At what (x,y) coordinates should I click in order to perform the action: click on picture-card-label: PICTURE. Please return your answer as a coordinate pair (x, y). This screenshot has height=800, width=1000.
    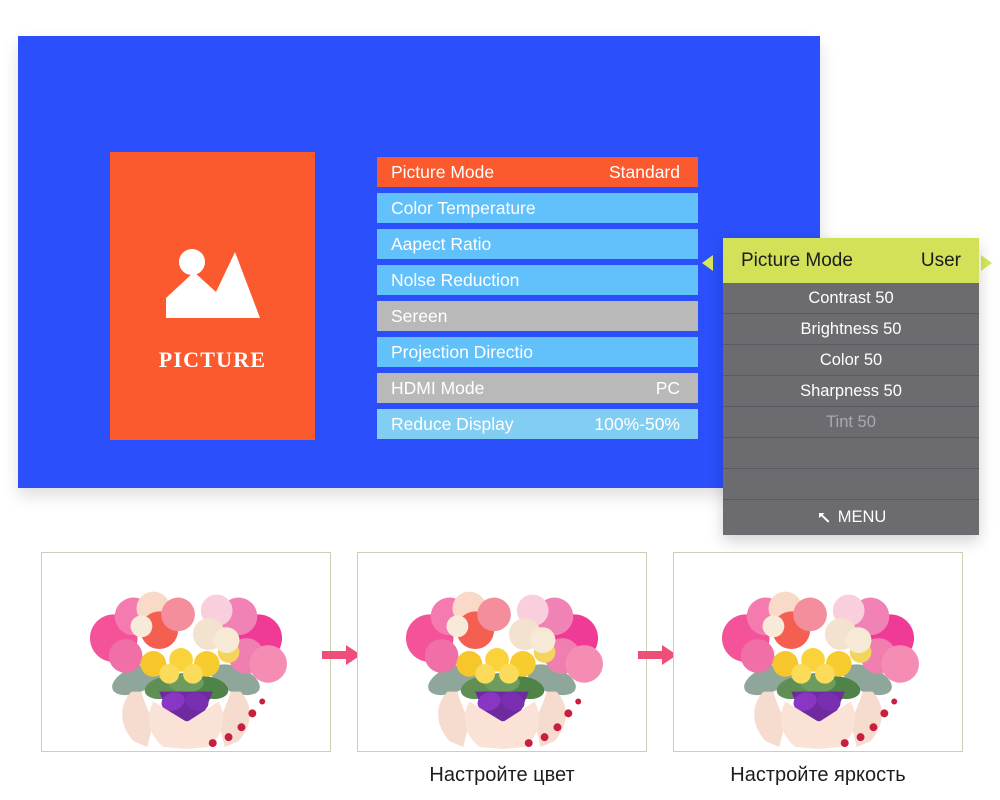
    Looking at the image, I should click on (212, 359).